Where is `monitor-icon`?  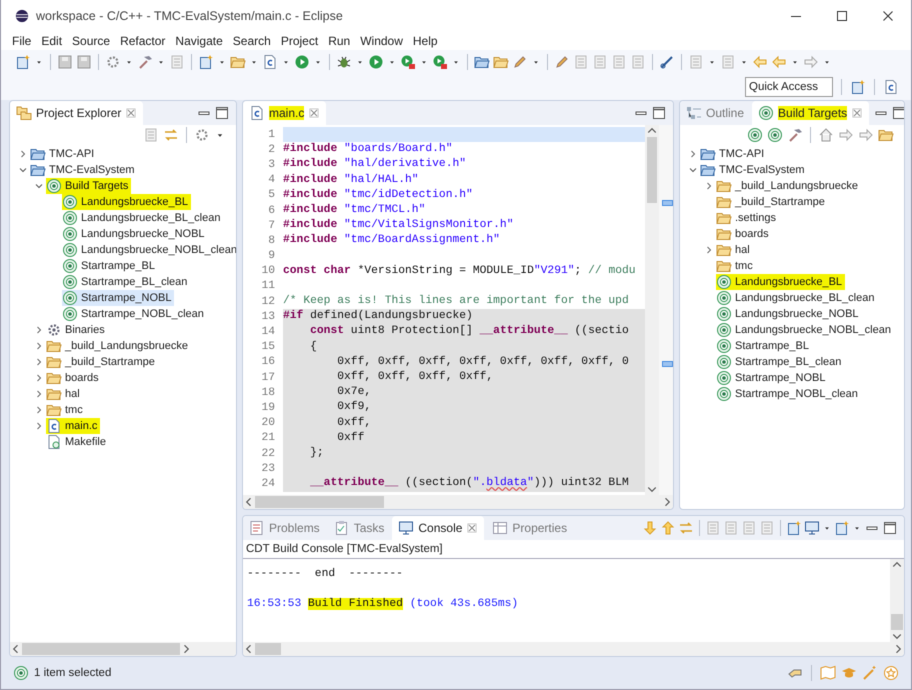 monitor-icon is located at coordinates (812, 528).